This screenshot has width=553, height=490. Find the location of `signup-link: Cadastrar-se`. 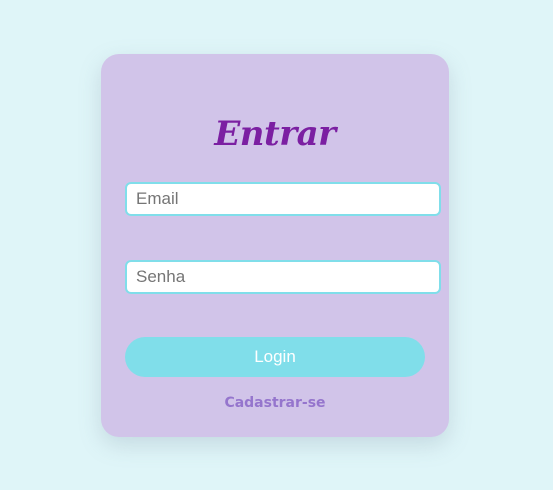

signup-link: Cadastrar-se is located at coordinates (275, 403).